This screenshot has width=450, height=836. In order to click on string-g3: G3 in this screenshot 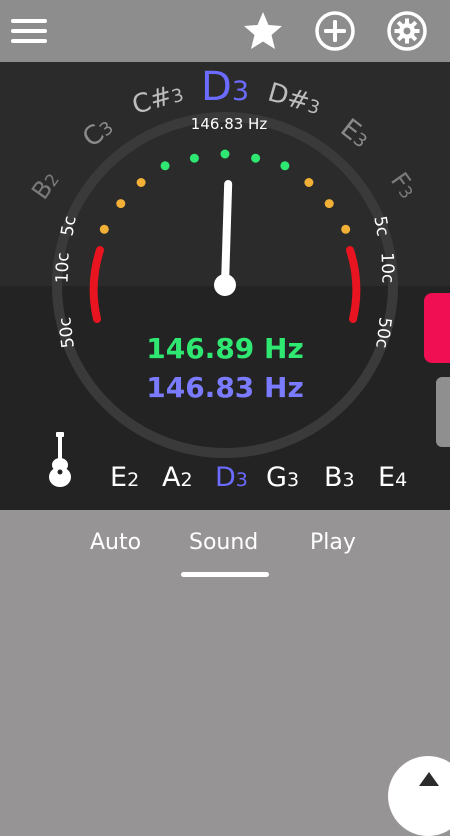, I will do `click(282, 477)`.